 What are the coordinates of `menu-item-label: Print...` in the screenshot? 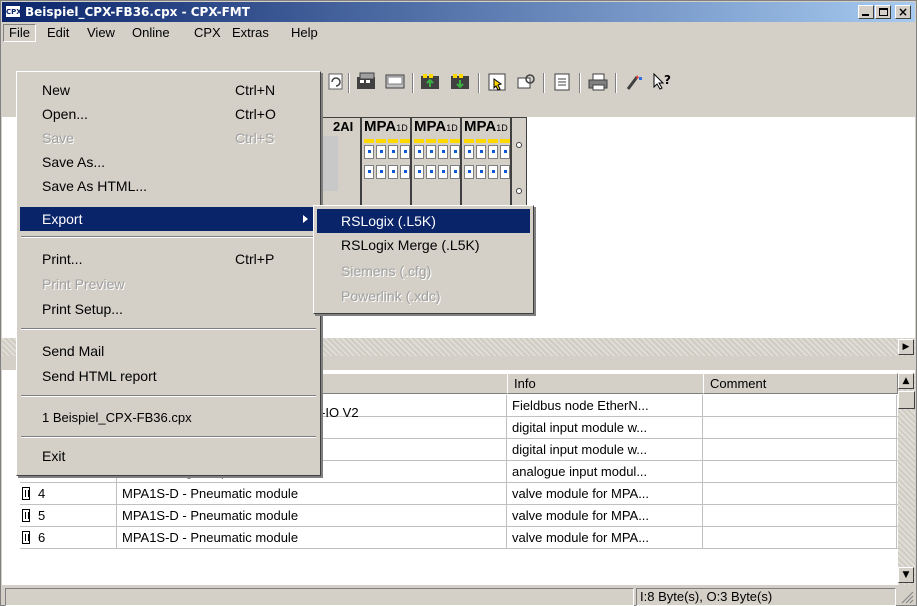 It's located at (62, 259).